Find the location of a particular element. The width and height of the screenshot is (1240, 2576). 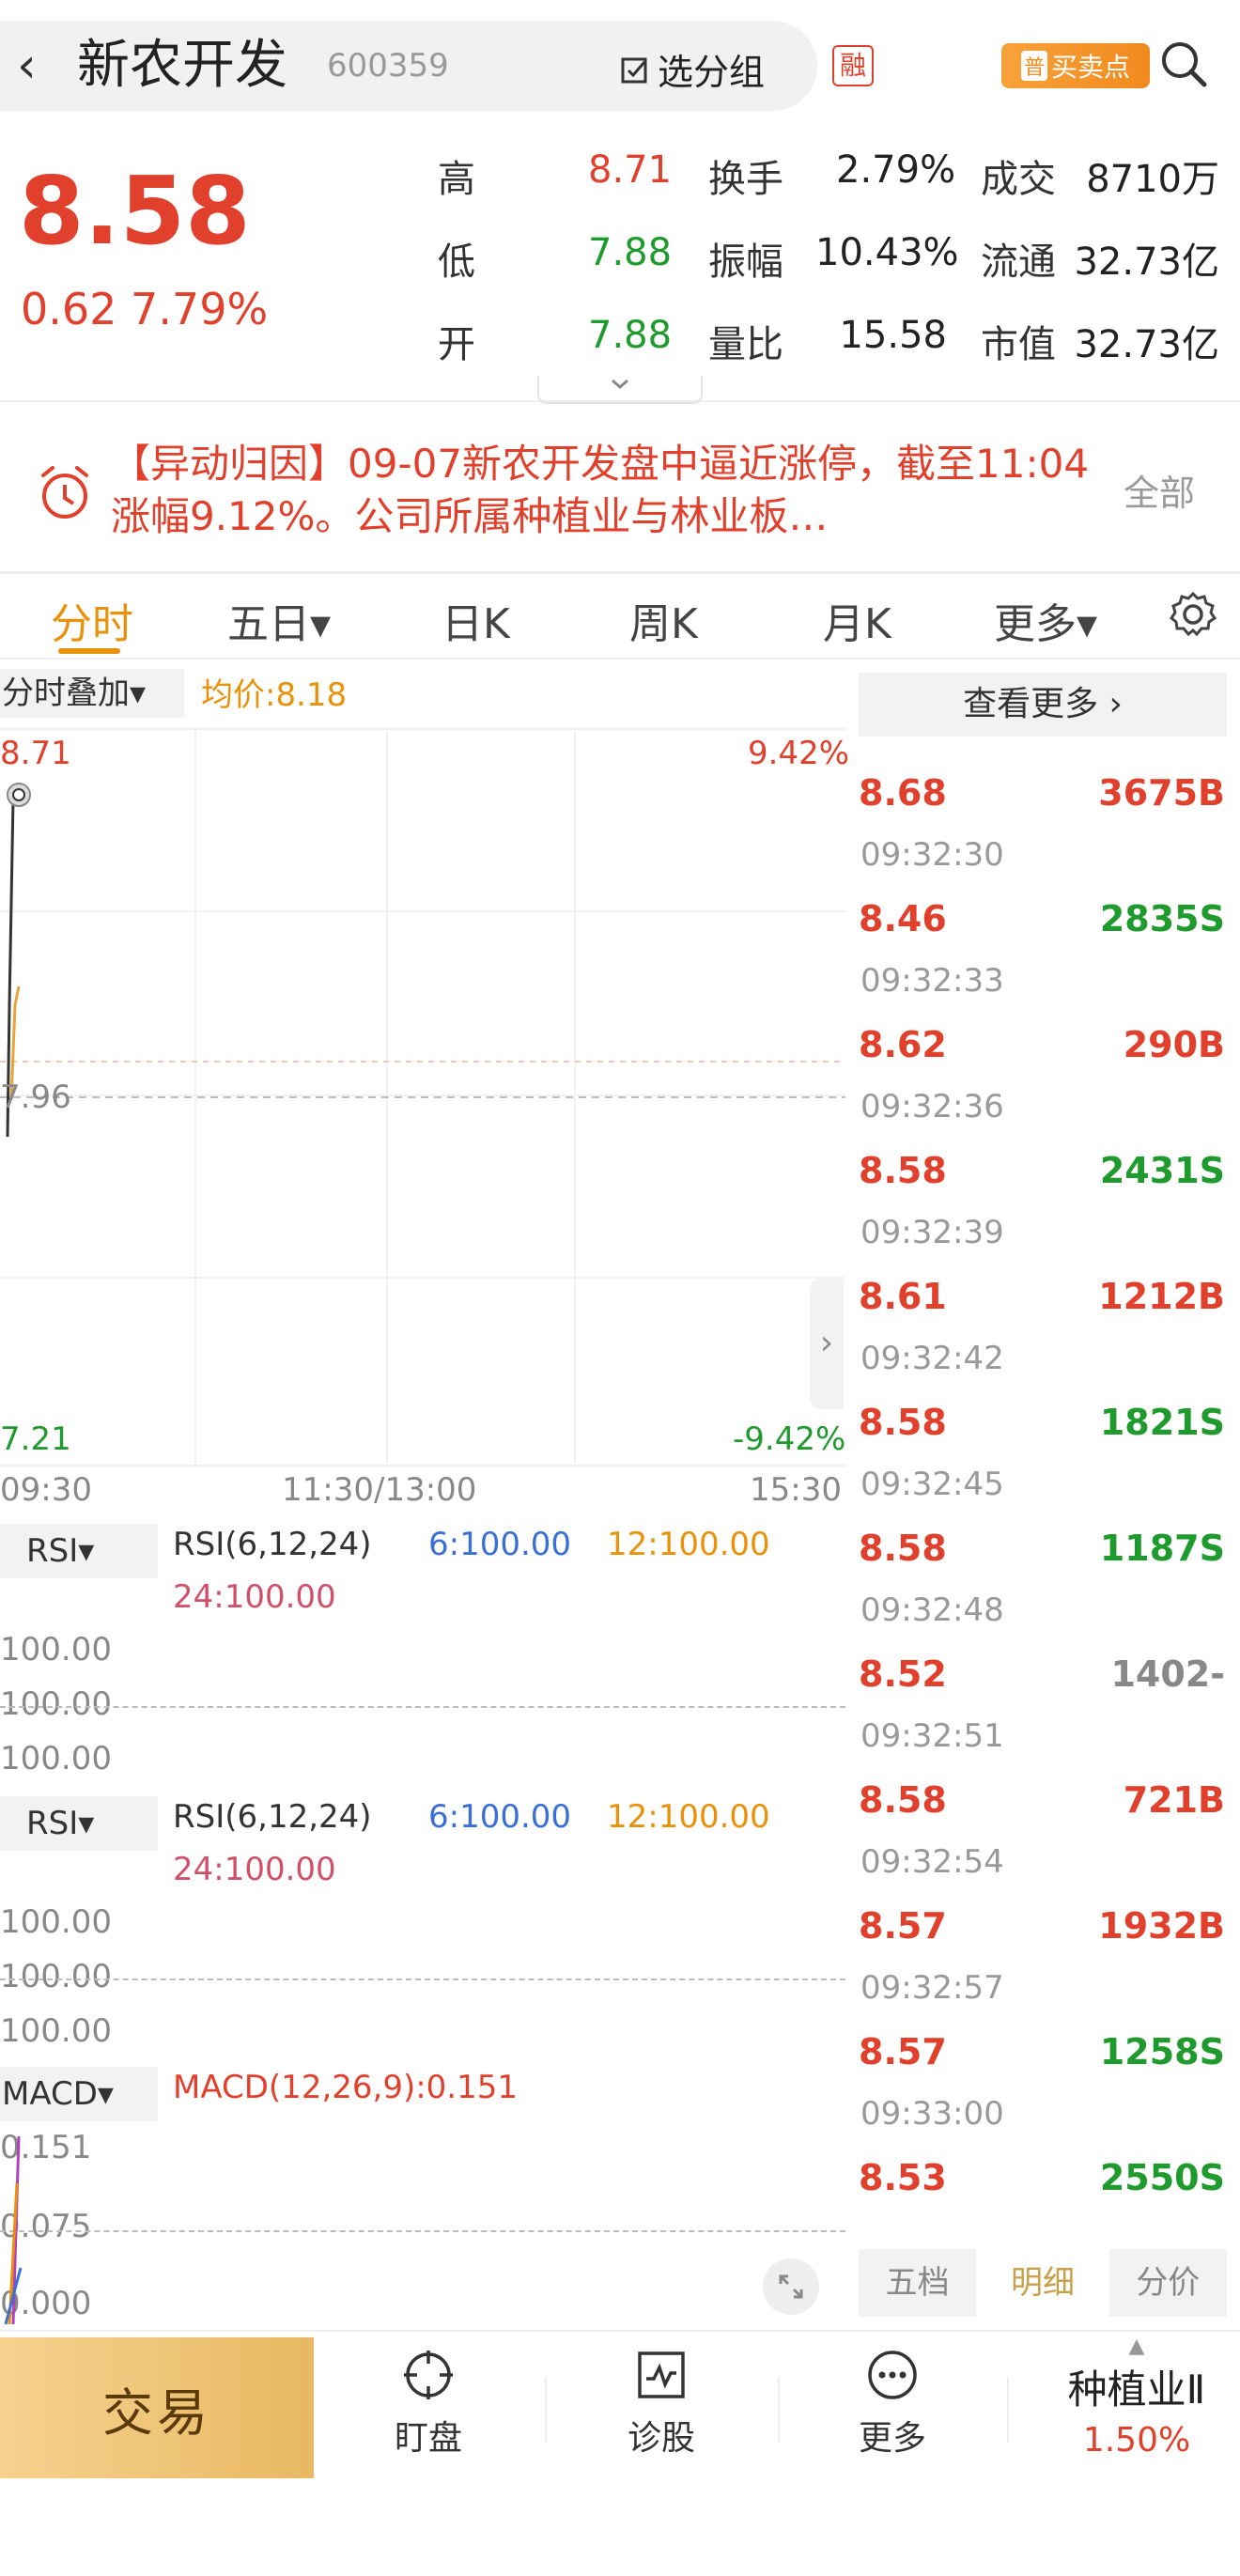

trade-time: 09:32:51 is located at coordinates (932, 1736).